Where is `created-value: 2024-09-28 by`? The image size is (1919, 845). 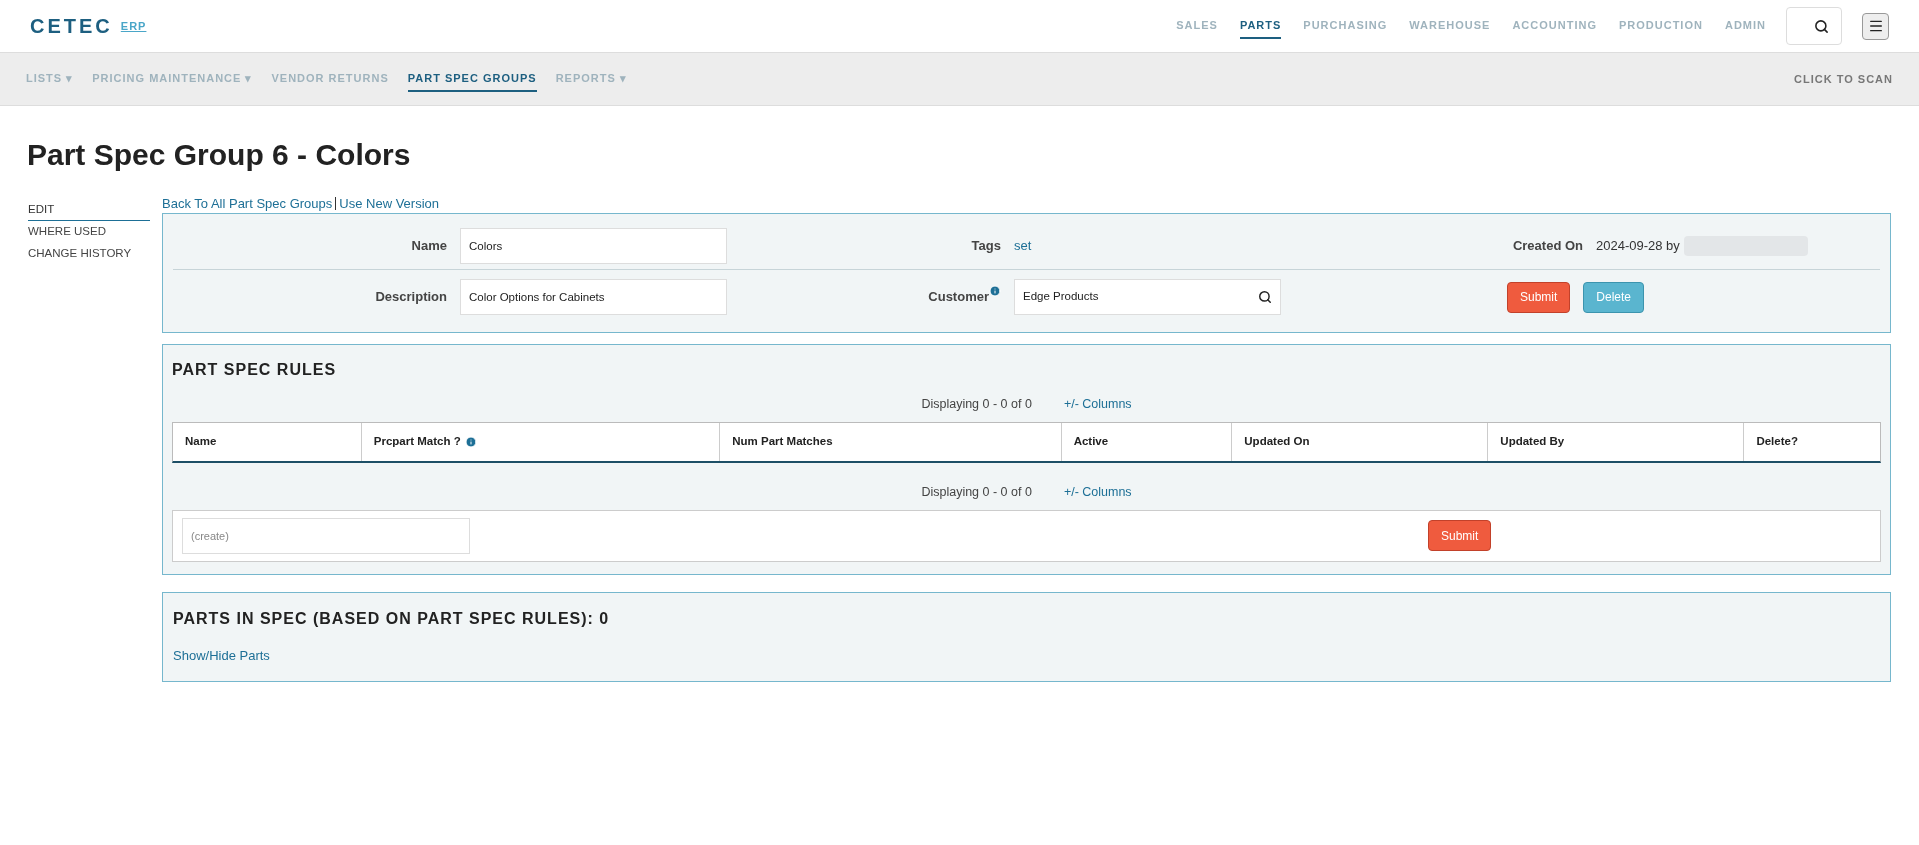 created-value: 2024-09-28 by is located at coordinates (1638, 245).